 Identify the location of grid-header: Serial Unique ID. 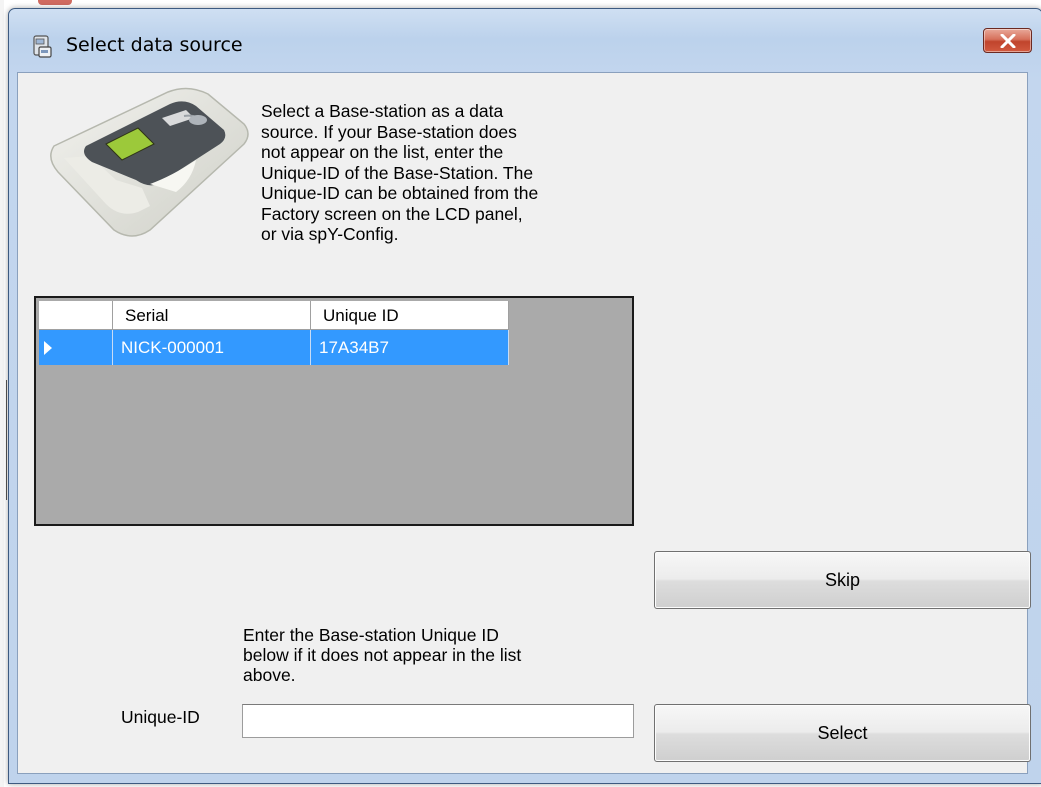
(274, 315).